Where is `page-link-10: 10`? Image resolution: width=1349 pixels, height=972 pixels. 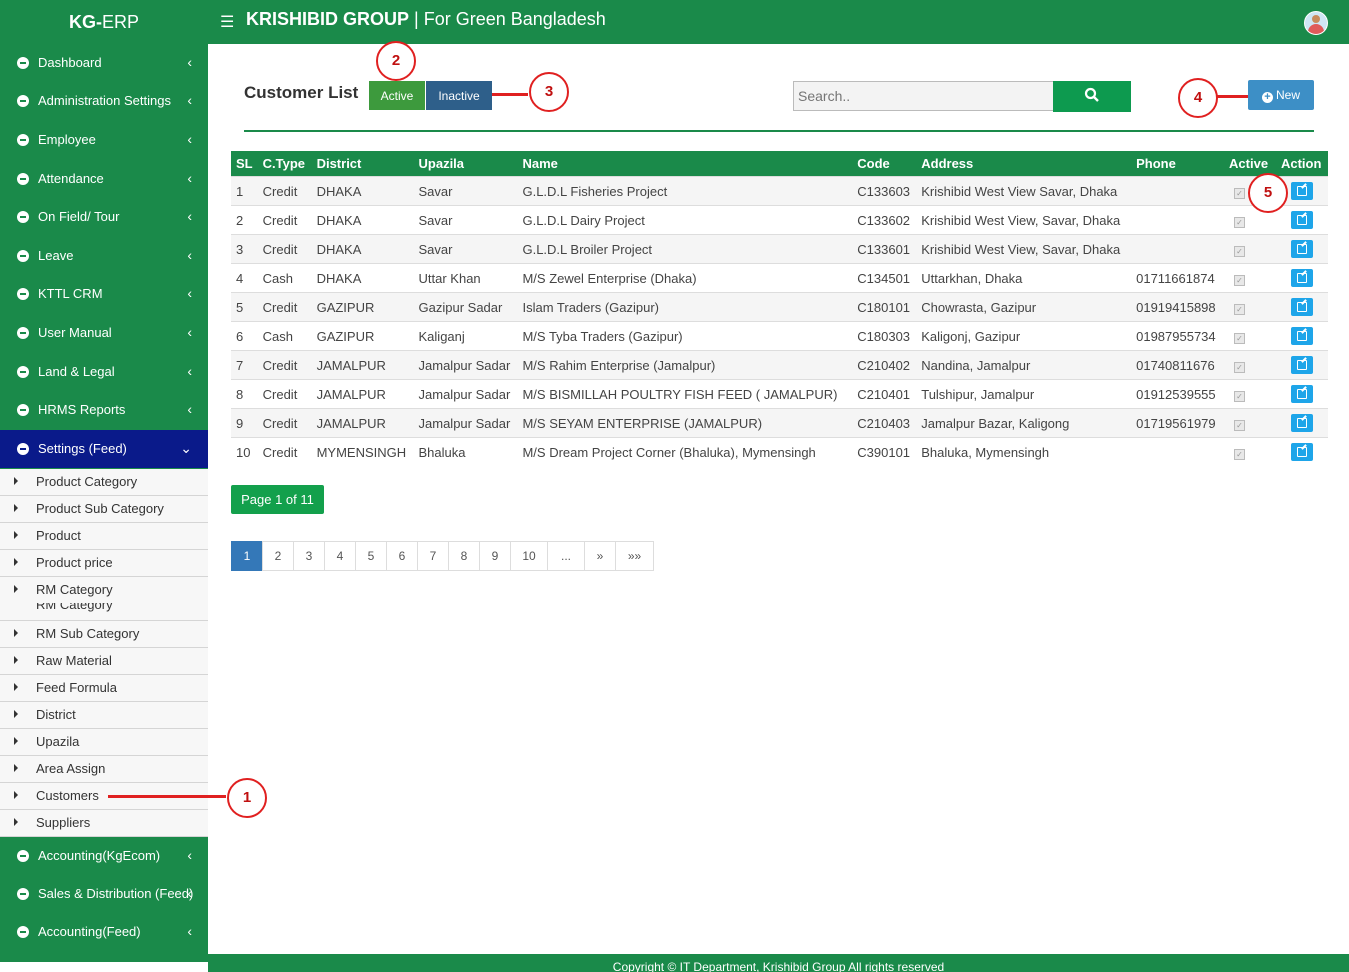
page-link-10: 10 is located at coordinates (529, 556).